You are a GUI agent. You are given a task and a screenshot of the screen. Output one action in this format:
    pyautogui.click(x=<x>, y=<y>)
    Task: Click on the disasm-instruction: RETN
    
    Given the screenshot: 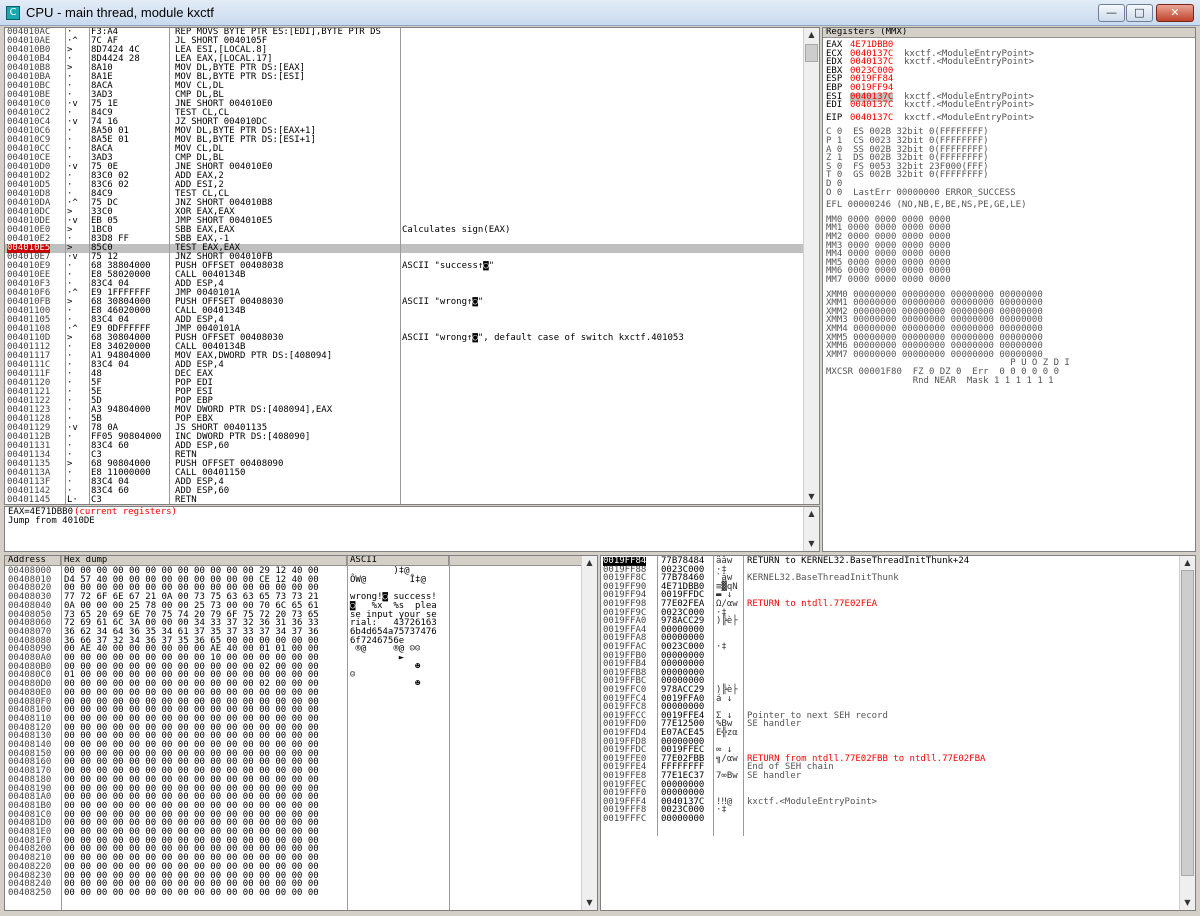 What is the action you would take?
    pyautogui.click(x=186, y=500)
    